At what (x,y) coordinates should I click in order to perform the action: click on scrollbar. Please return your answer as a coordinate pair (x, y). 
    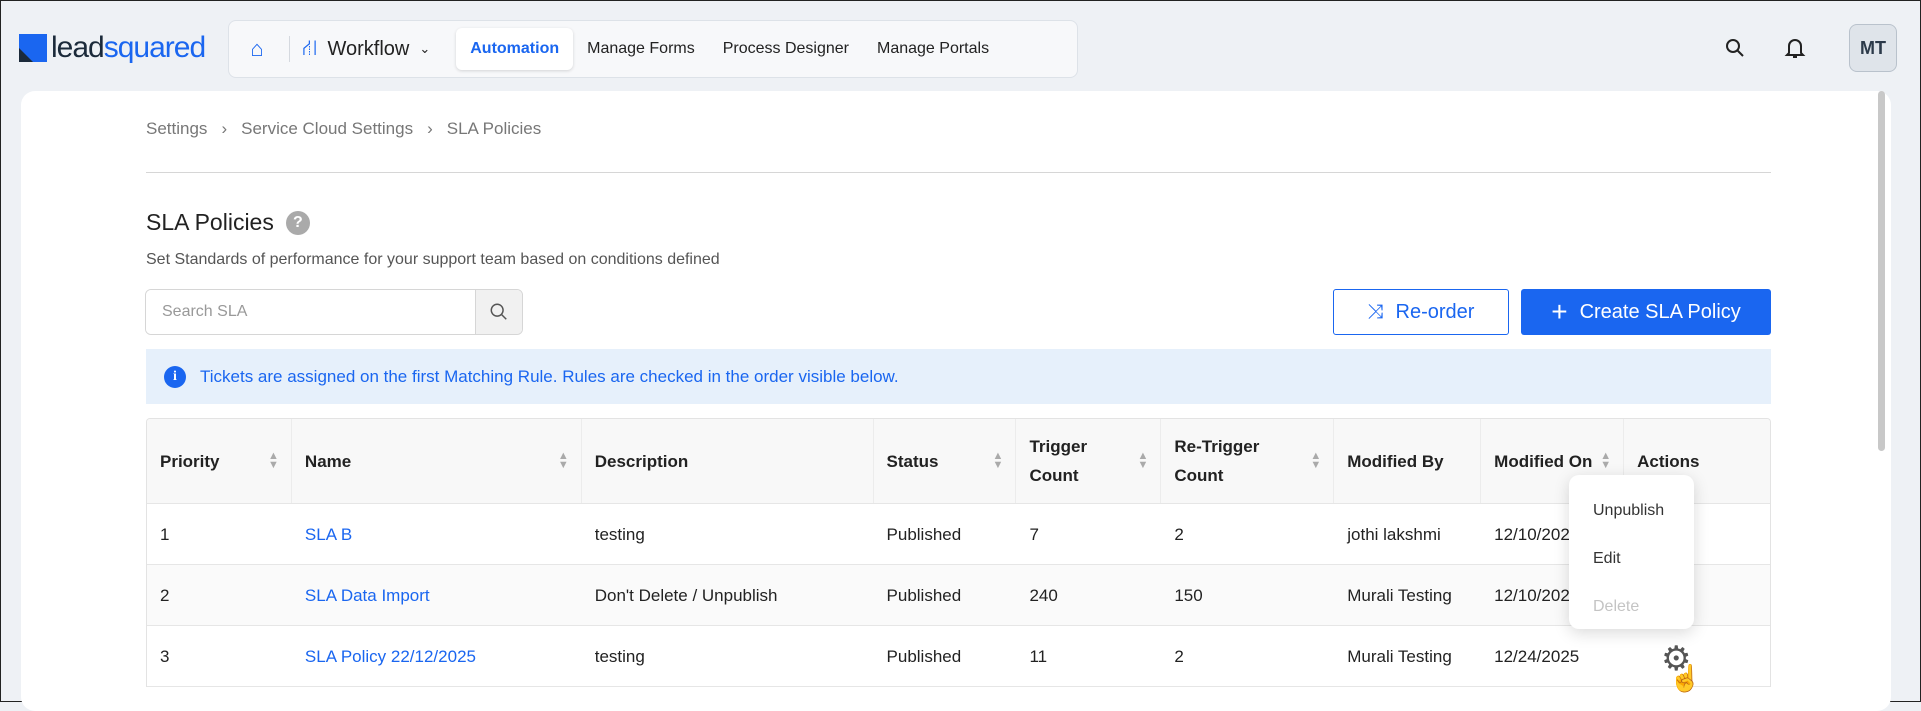
    Looking at the image, I should click on (1881, 271).